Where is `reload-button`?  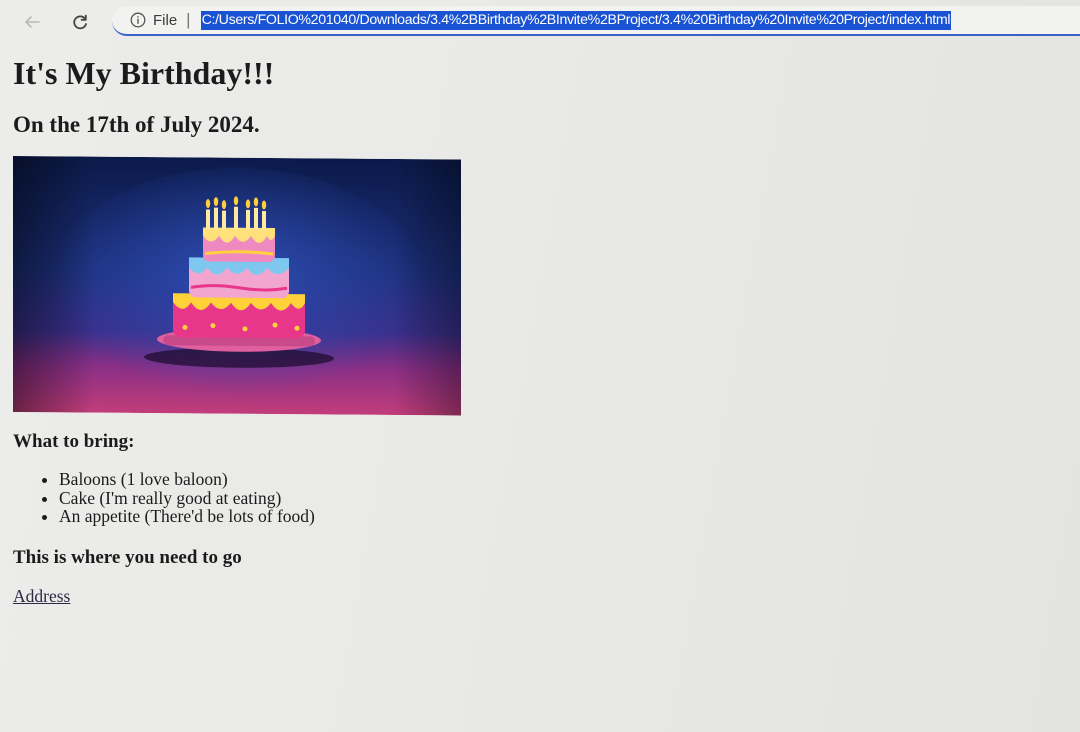 reload-button is located at coordinates (80, 22).